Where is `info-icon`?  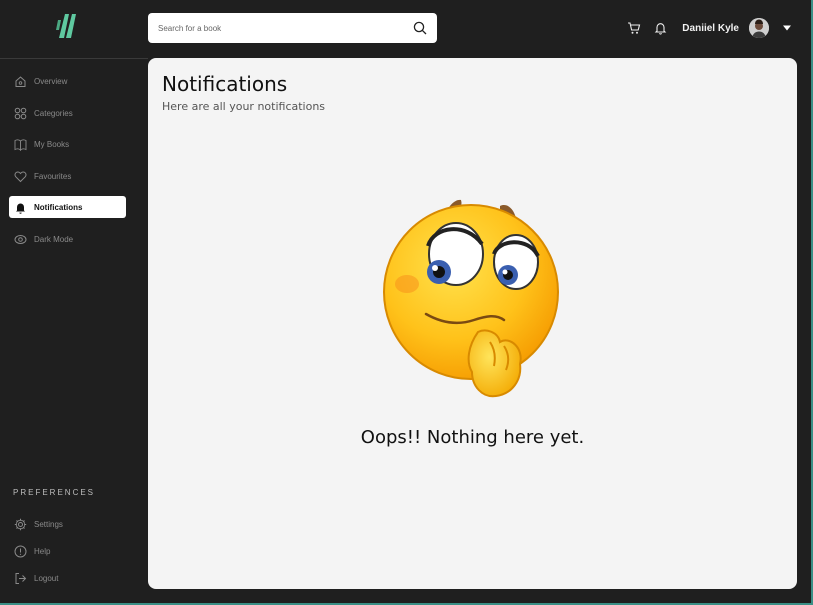 info-icon is located at coordinates (20, 551).